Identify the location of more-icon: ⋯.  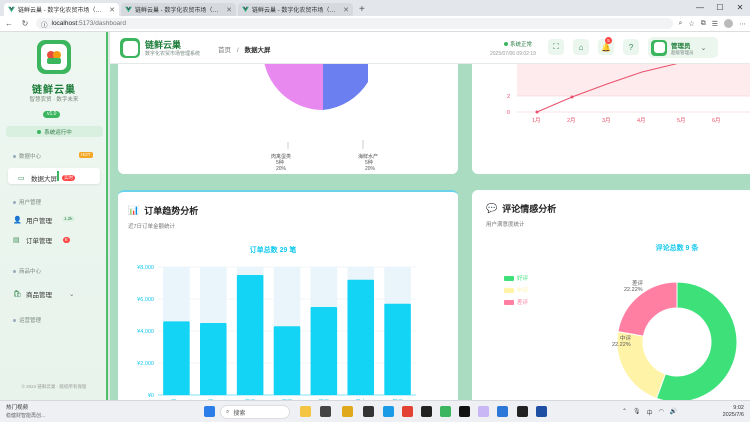
(742, 24).